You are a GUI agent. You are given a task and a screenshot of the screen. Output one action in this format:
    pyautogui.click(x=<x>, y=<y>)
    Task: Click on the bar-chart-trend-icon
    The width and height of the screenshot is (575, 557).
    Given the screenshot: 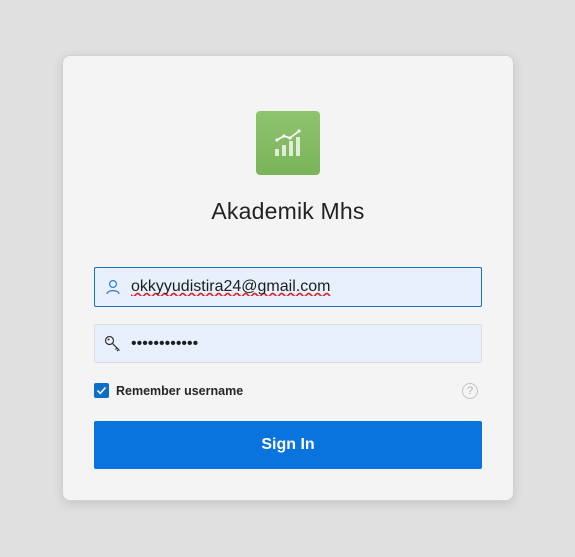 What is the action you would take?
    pyautogui.click(x=288, y=142)
    